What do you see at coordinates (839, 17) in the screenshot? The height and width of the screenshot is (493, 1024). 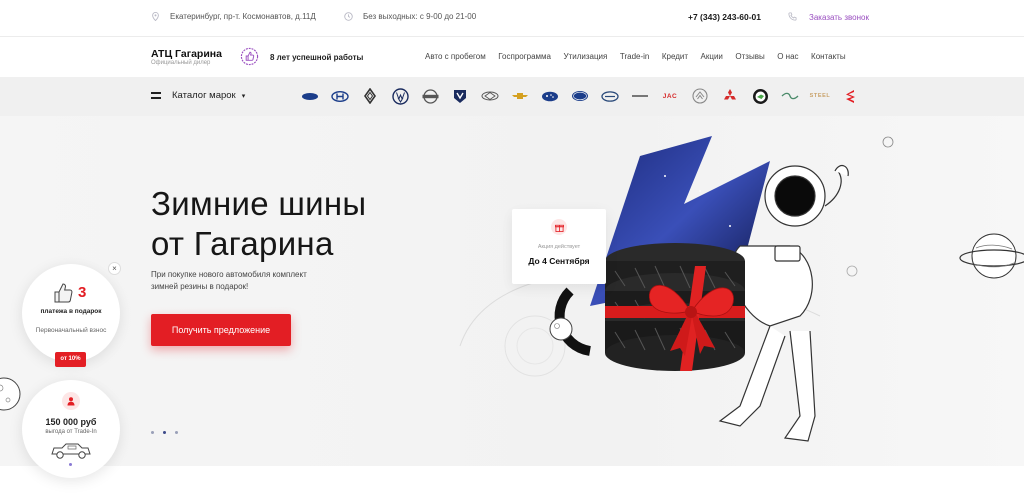 I see `callback-link: Заказать звонок` at bounding box center [839, 17].